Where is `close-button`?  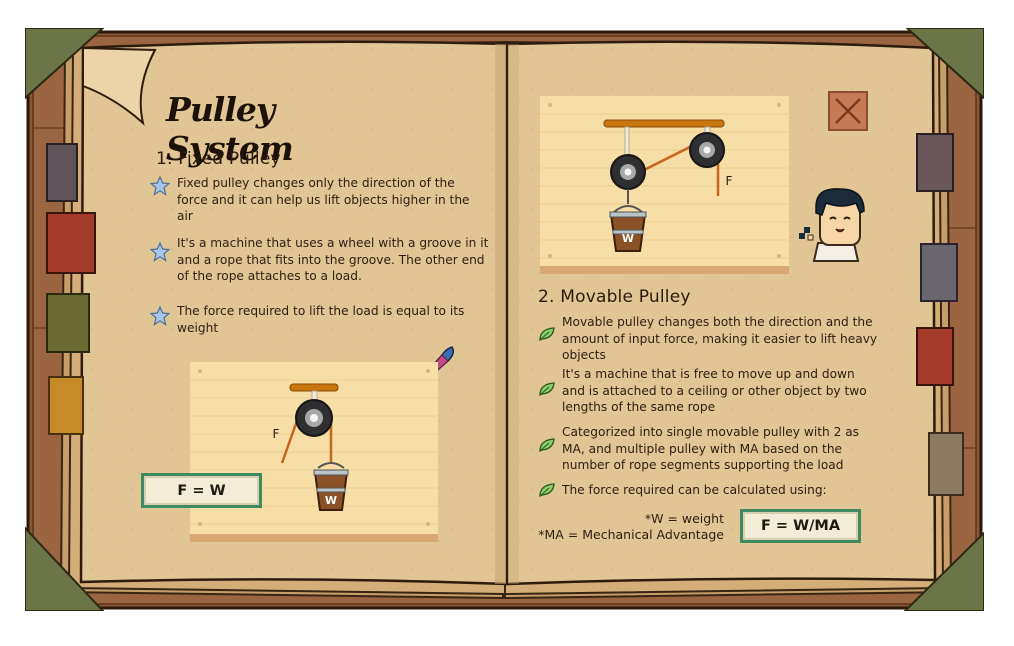
close-button is located at coordinates (848, 111).